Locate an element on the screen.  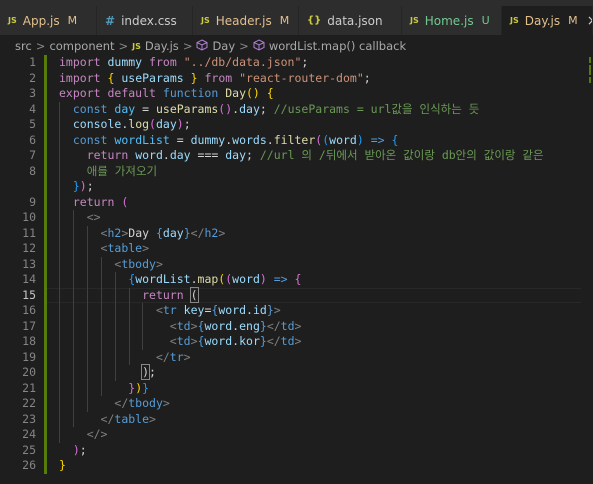
code-line: console.log(day); is located at coordinates (320, 125).